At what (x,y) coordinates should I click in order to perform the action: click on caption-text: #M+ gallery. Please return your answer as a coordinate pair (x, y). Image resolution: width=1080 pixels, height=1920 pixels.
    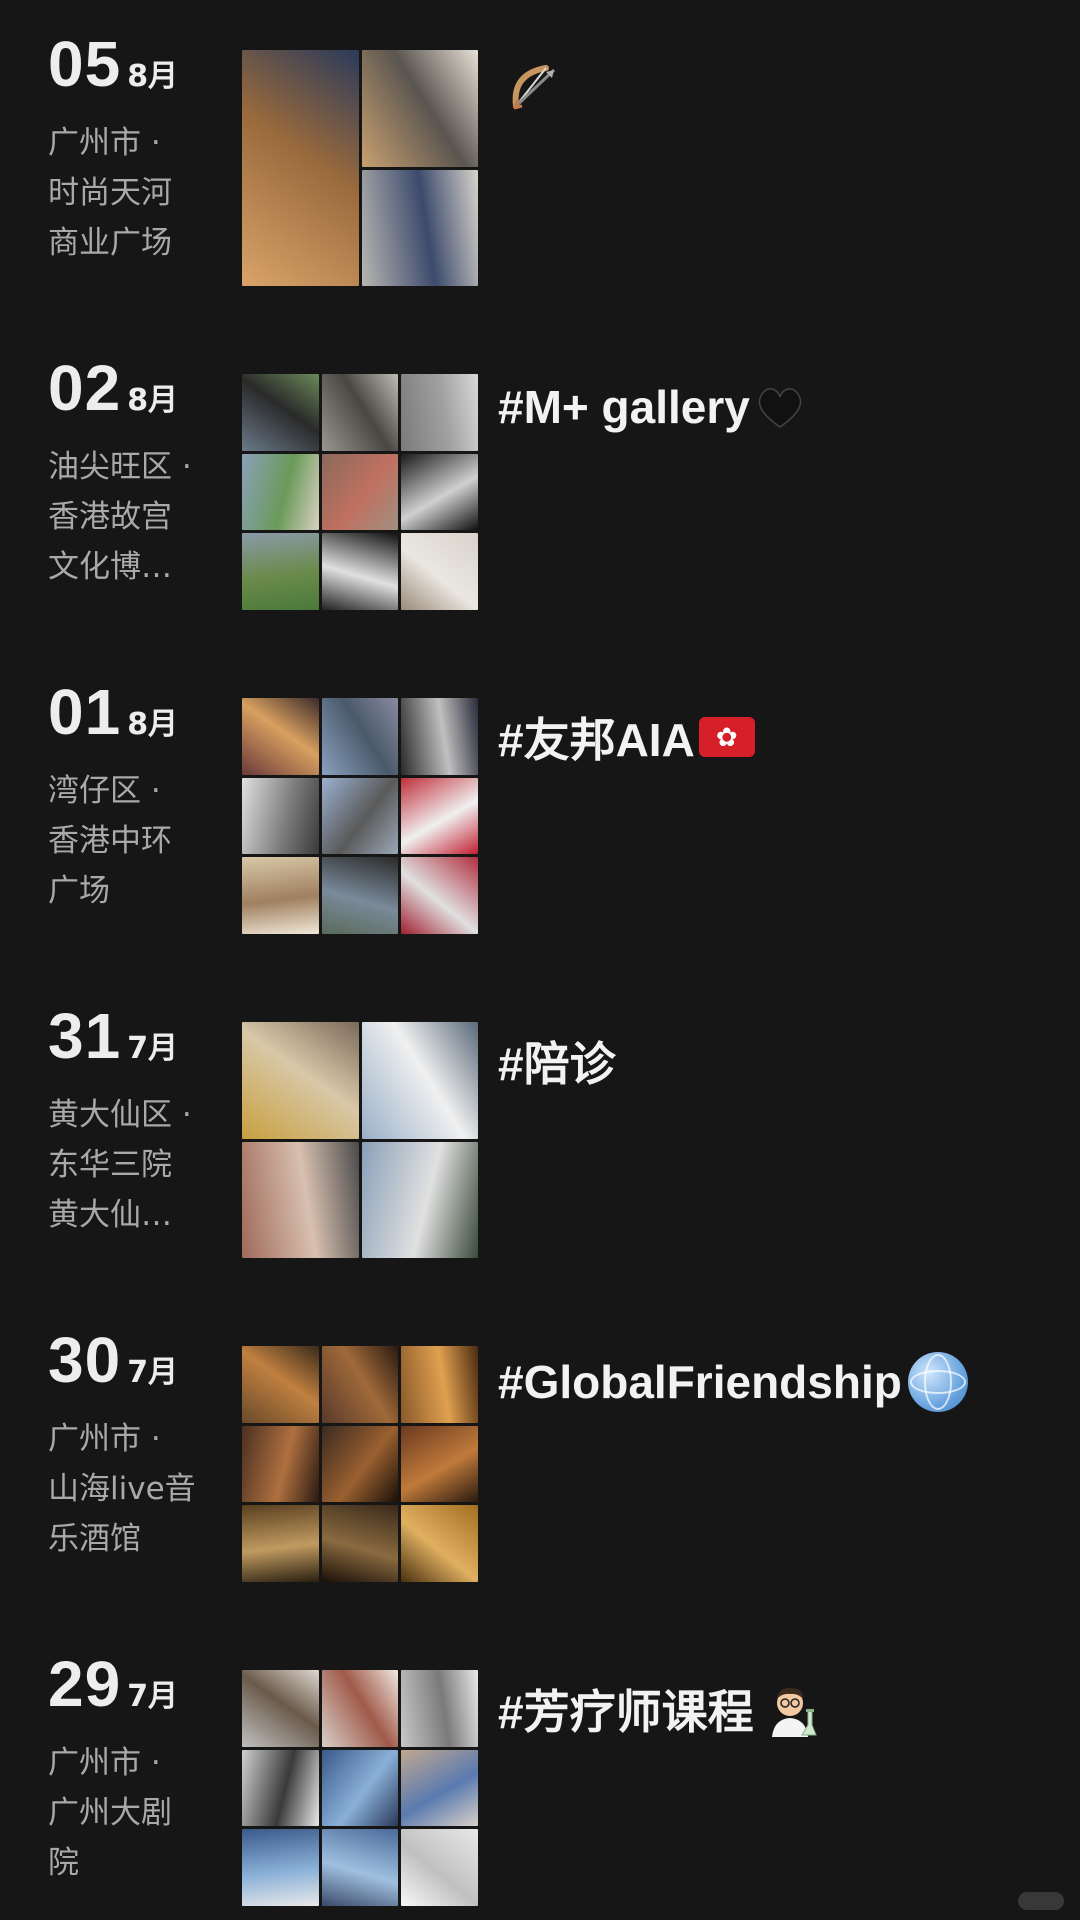
    Looking at the image, I should click on (624, 407).